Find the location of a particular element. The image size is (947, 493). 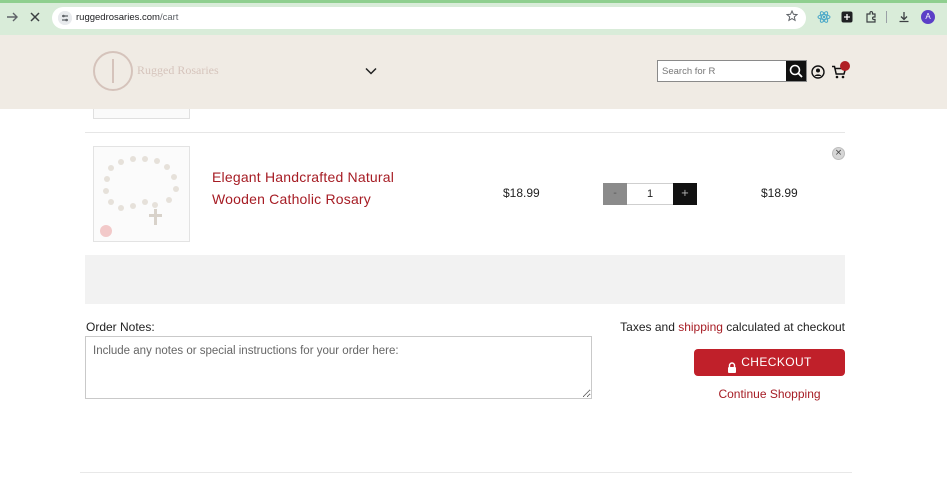

shipping-link: shipping is located at coordinates (700, 327).